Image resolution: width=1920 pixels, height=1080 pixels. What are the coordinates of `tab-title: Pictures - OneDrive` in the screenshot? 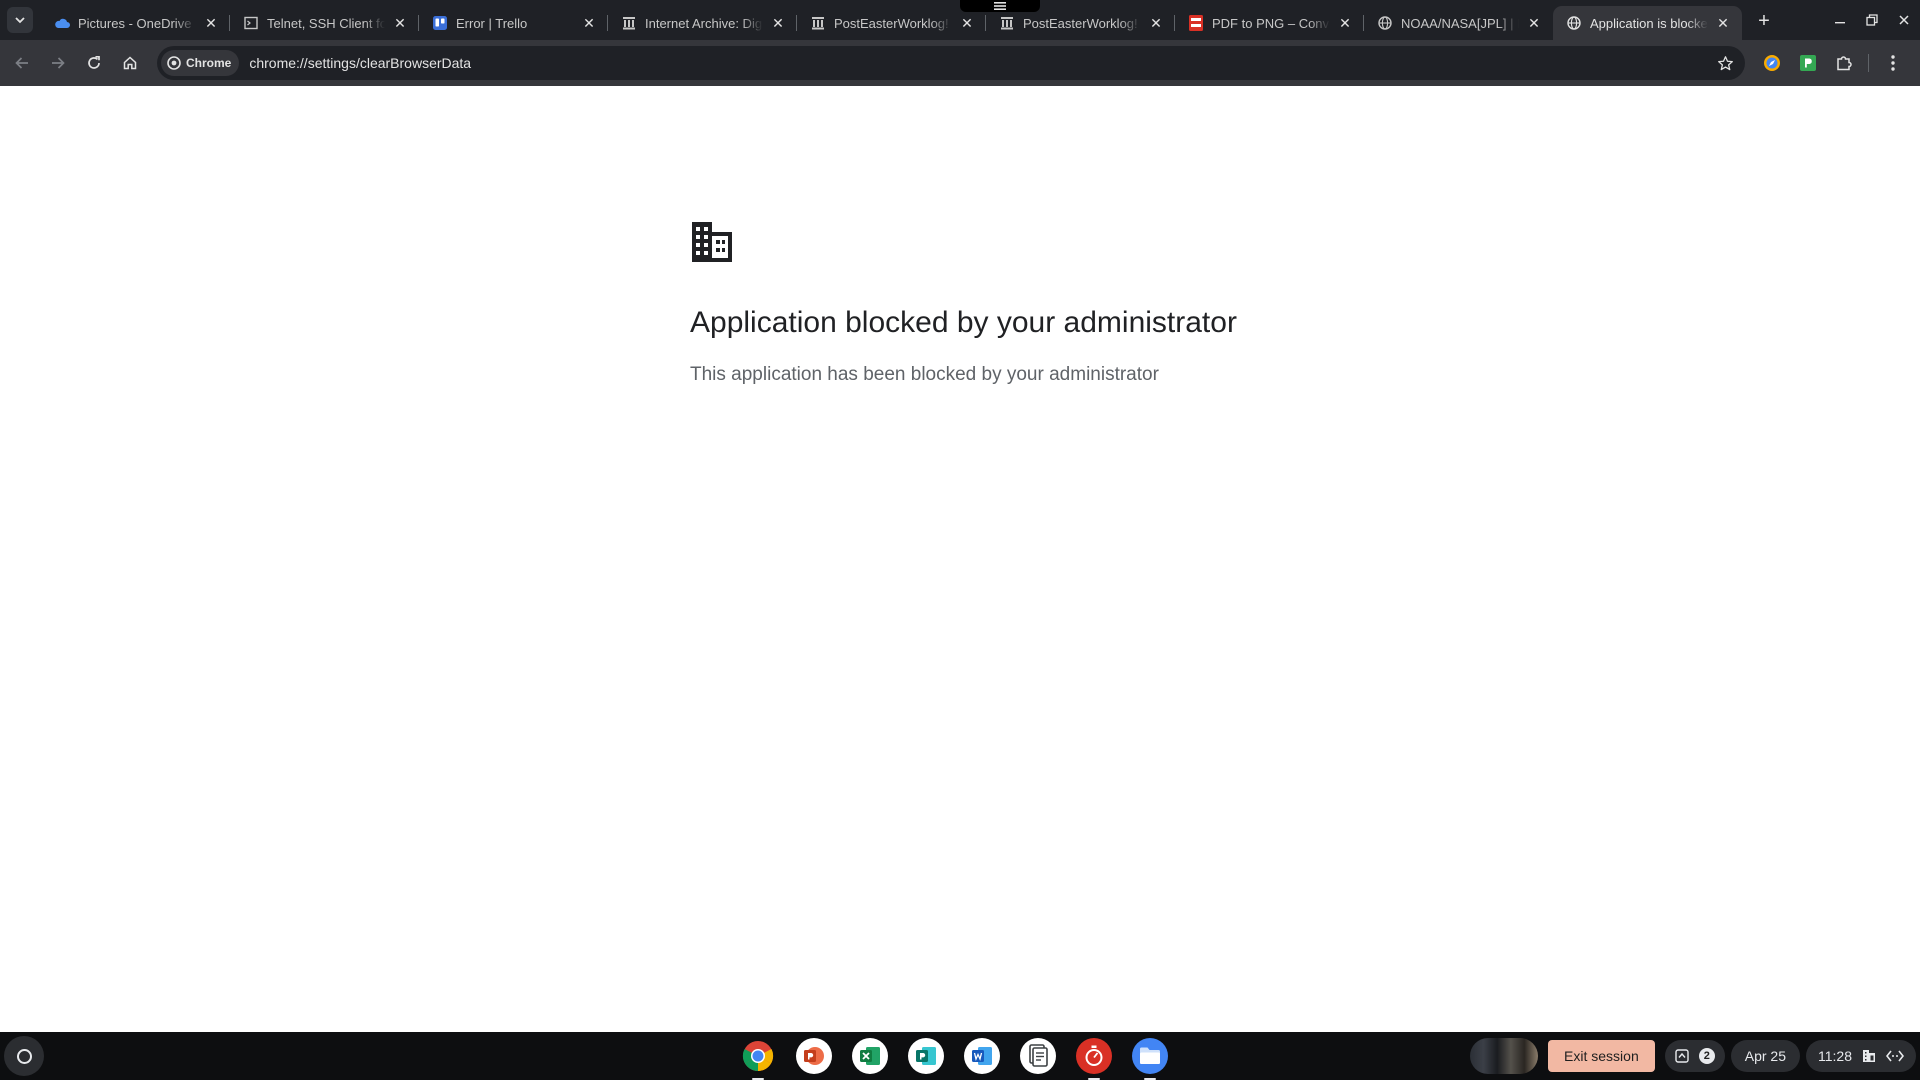 It's located at (135, 23).